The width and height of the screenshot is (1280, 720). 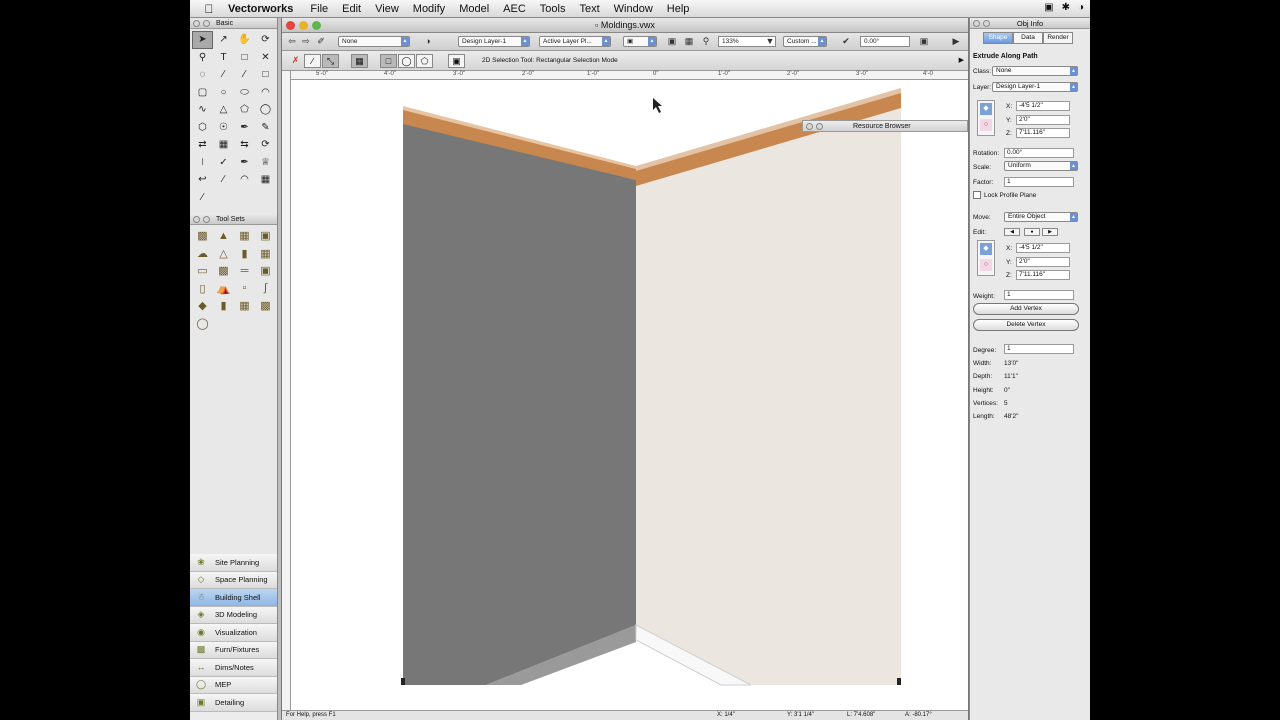 I want to click on mode-reshape-icon: ⤡, so click(x=330, y=61).